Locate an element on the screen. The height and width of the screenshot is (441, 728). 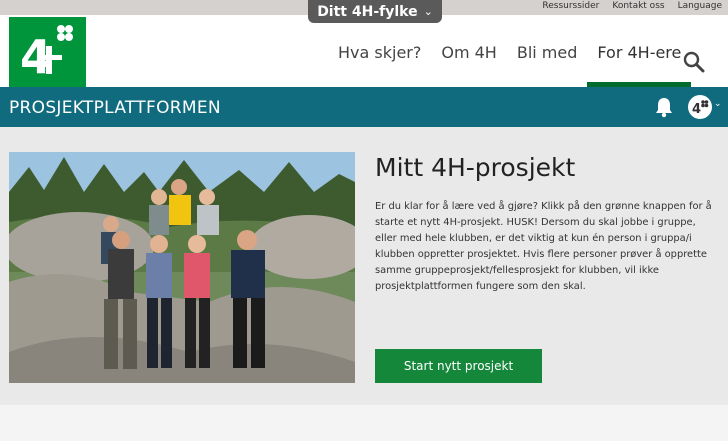
link-language: Language is located at coordinates (700, 6).